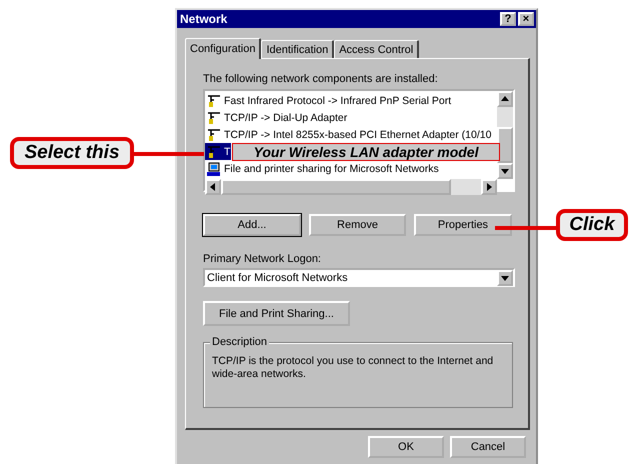 This screenshot has height=464, width=630. I want to click on scroll-down-button, so click(505, 171).